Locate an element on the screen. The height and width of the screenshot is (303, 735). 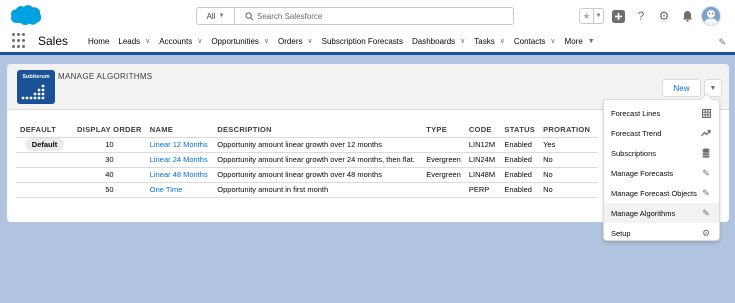
edit-nav-pencil-icon: ✎ is located at coordinates (722, 42).